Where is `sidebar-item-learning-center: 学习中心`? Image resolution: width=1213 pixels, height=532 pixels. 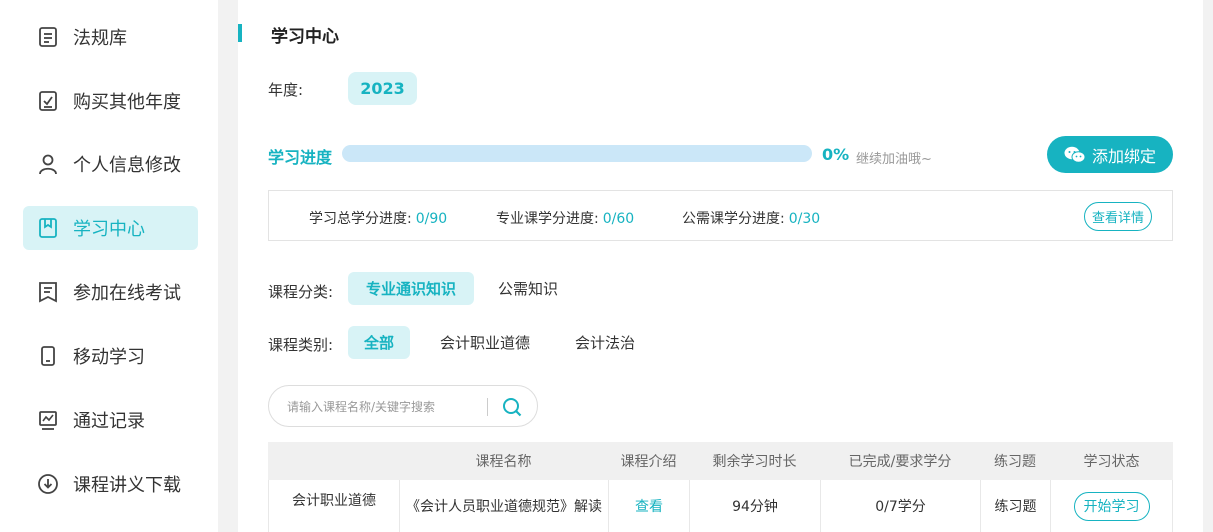
sidebar-item-learning-center: 学习中心 is located at coordinates (110, 228).